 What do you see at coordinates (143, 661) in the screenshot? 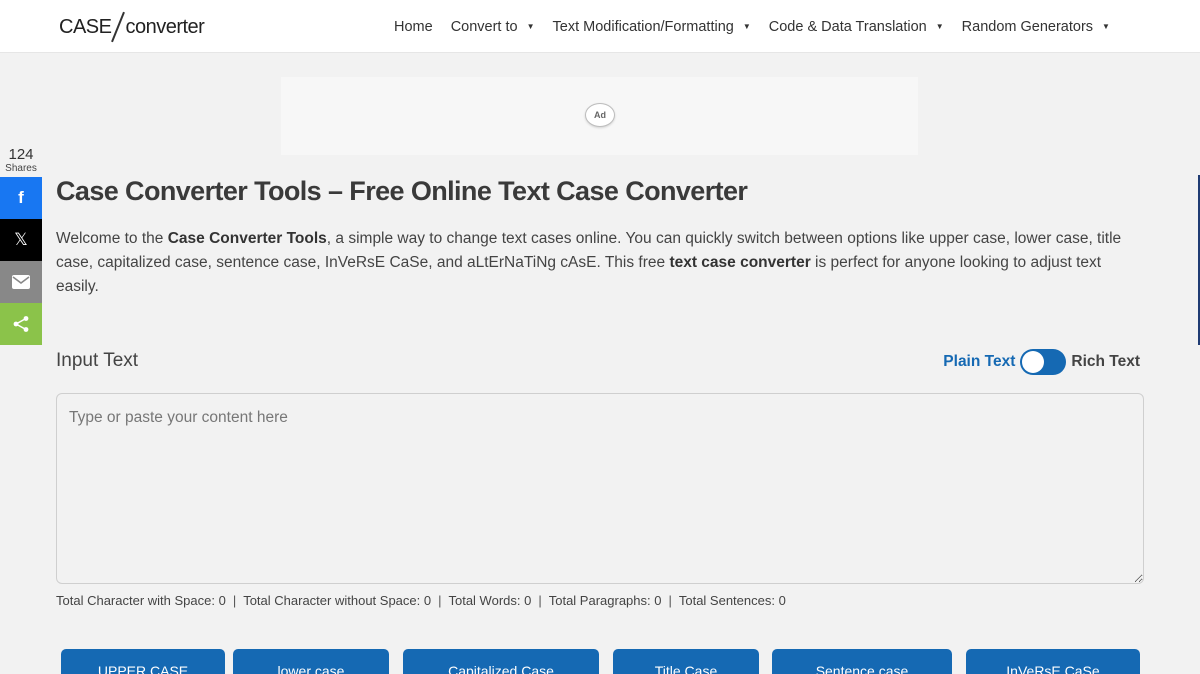
I see `upper-case-button: UPPER CASE` at bounding box center [143, 661].